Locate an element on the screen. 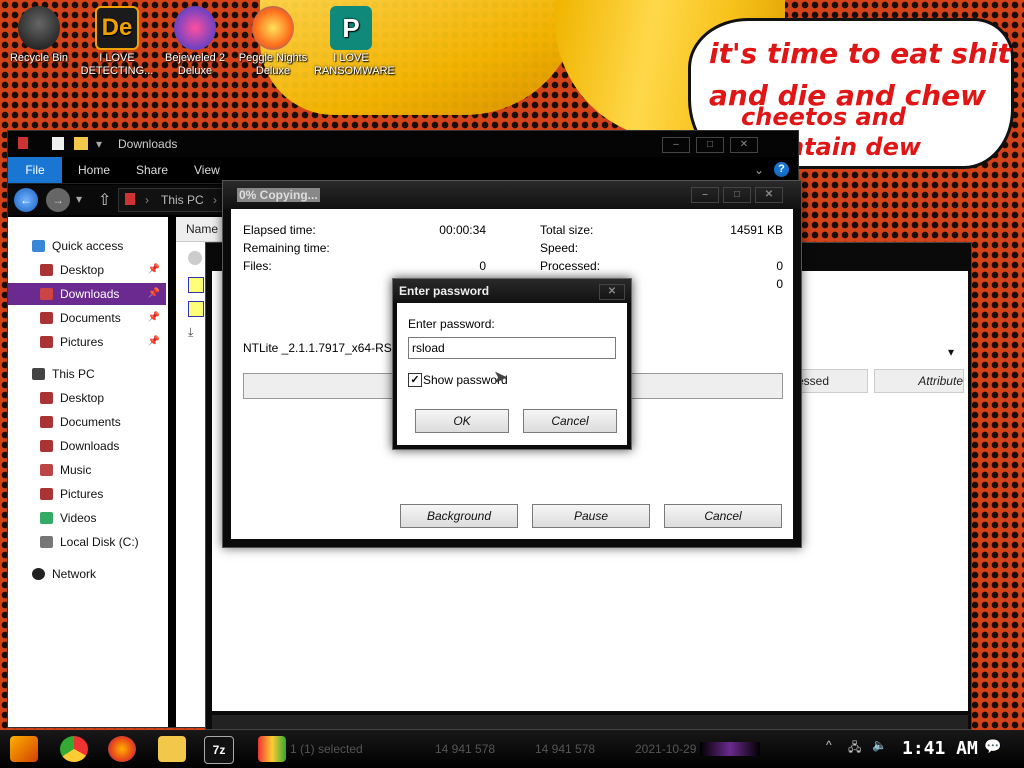  forward-arrow-icon: → is located at coordinates (58, 200).